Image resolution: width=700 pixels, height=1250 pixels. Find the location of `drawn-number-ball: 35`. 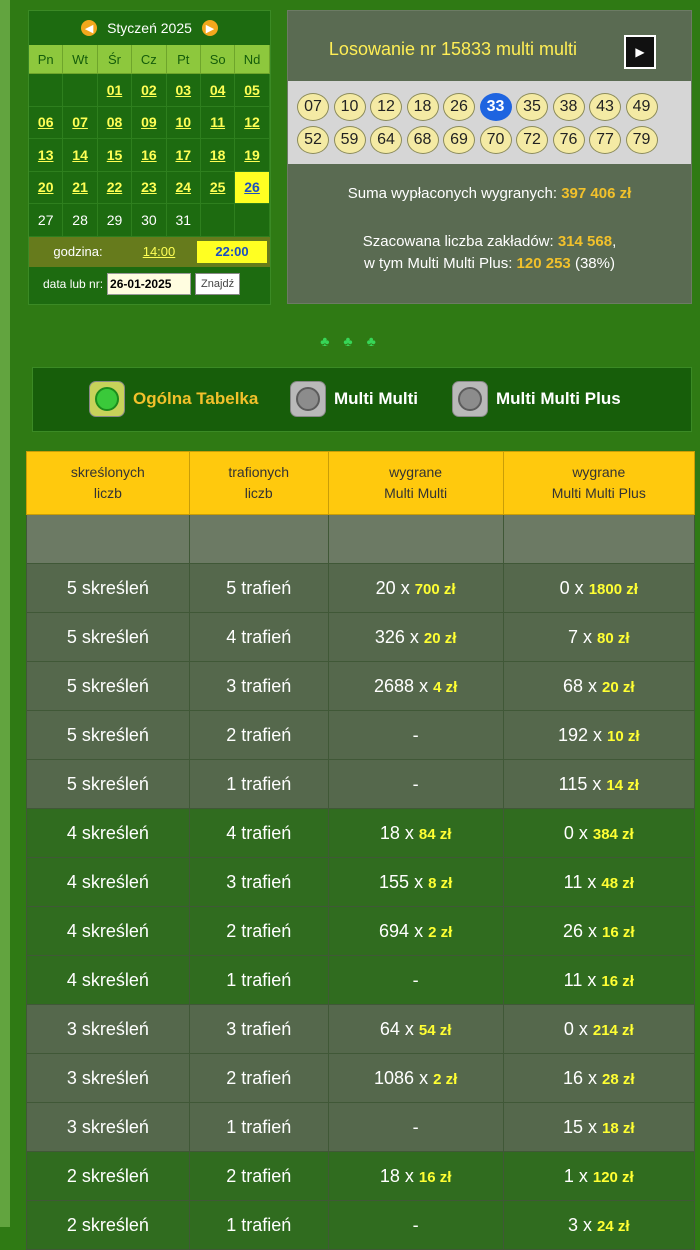

drawn-number-ball: 35 is located at coordinates (532, 107).